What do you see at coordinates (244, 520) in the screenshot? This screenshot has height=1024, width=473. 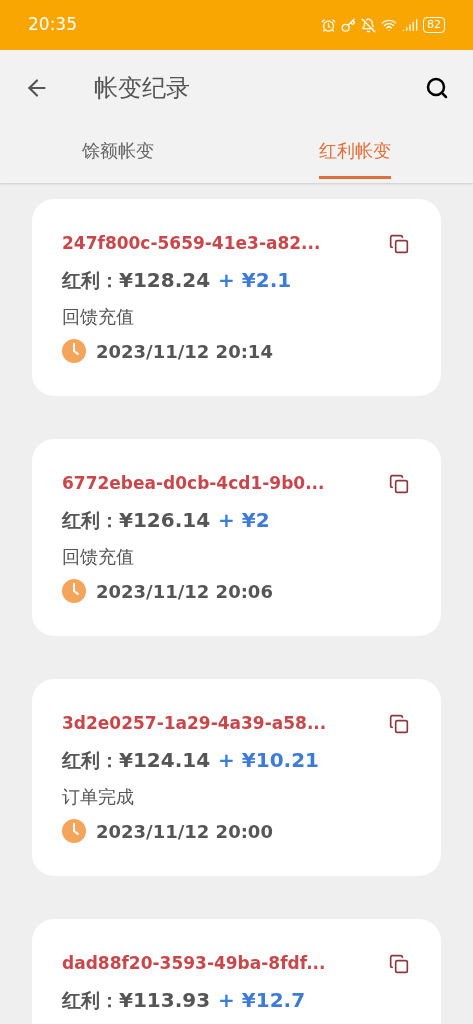 I see `bonus-change: + ¥2` at bounding box center [244, 520].